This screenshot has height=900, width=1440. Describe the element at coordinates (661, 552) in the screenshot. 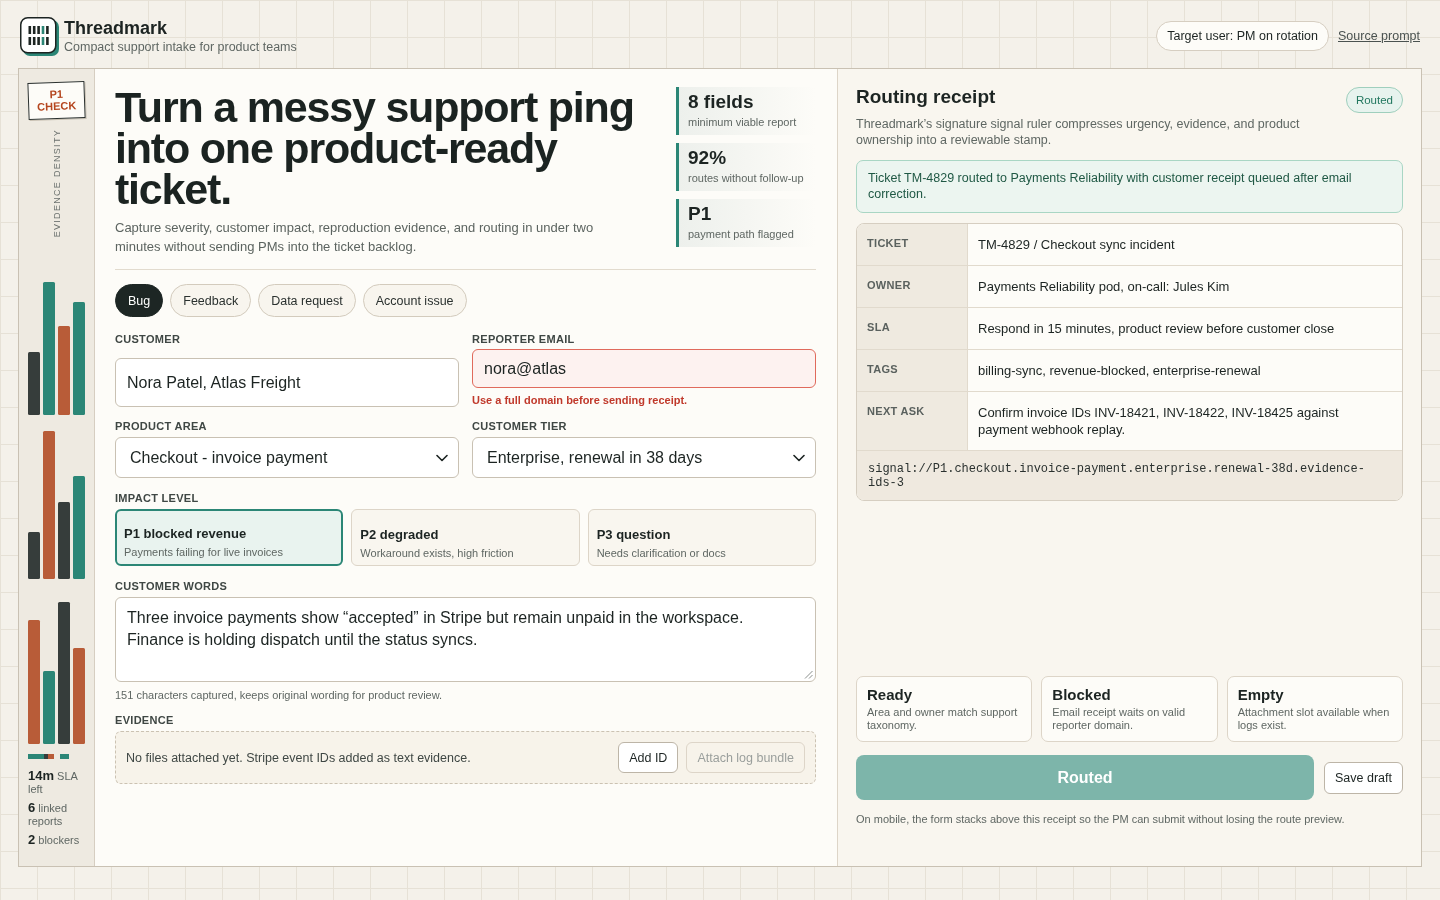

I see `option-description: Needs clarification or docs` at that location.